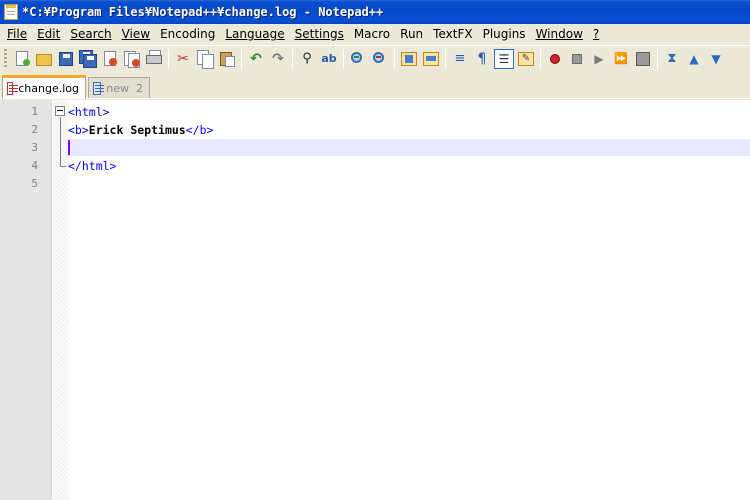 This screenshot has height=500, width=750. I want to click on code-line-2: <b>Erick Septimus</b>, so click(140, 130).